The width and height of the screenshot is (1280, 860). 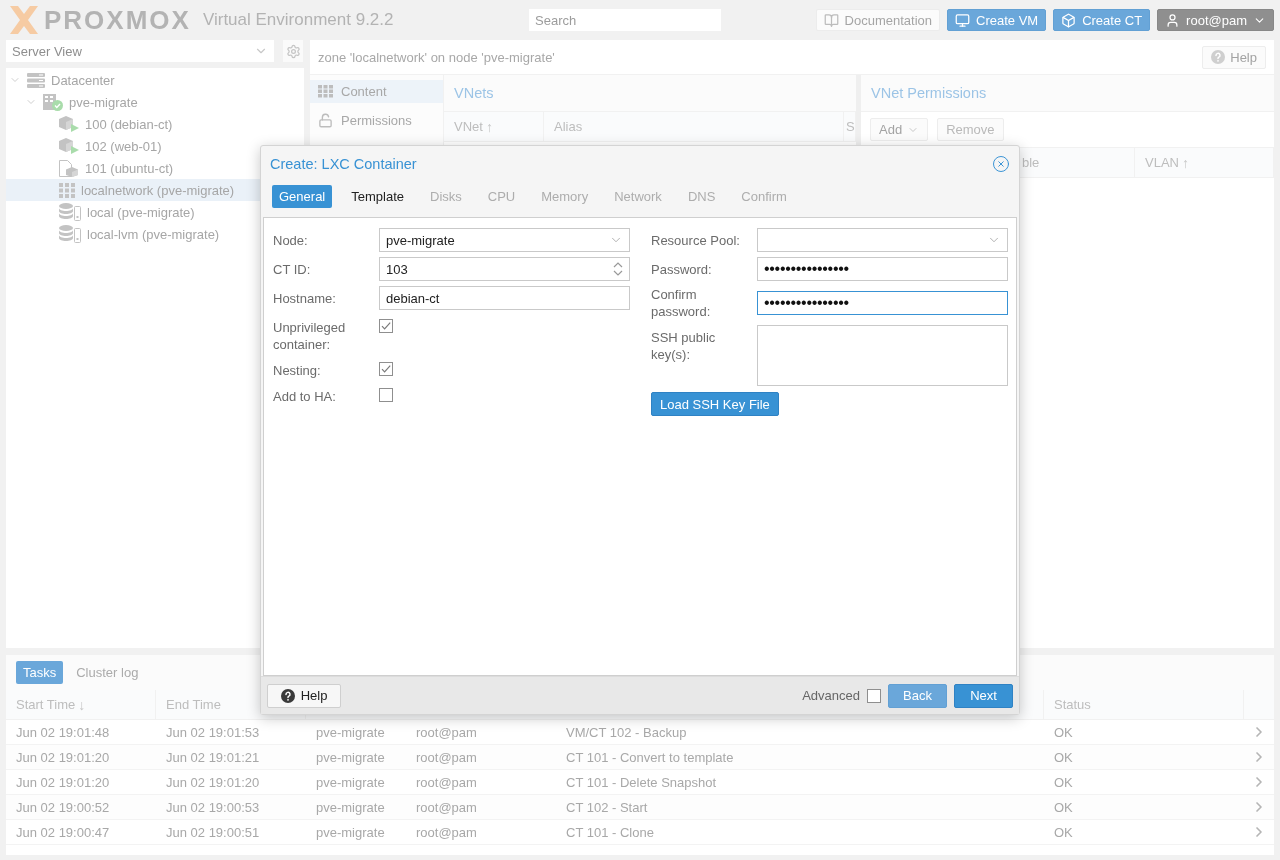 What do you see at coordinates (831, 695) in the screenshot?
I see `advanced-label: Advanced` at bounding box center [831, 695].